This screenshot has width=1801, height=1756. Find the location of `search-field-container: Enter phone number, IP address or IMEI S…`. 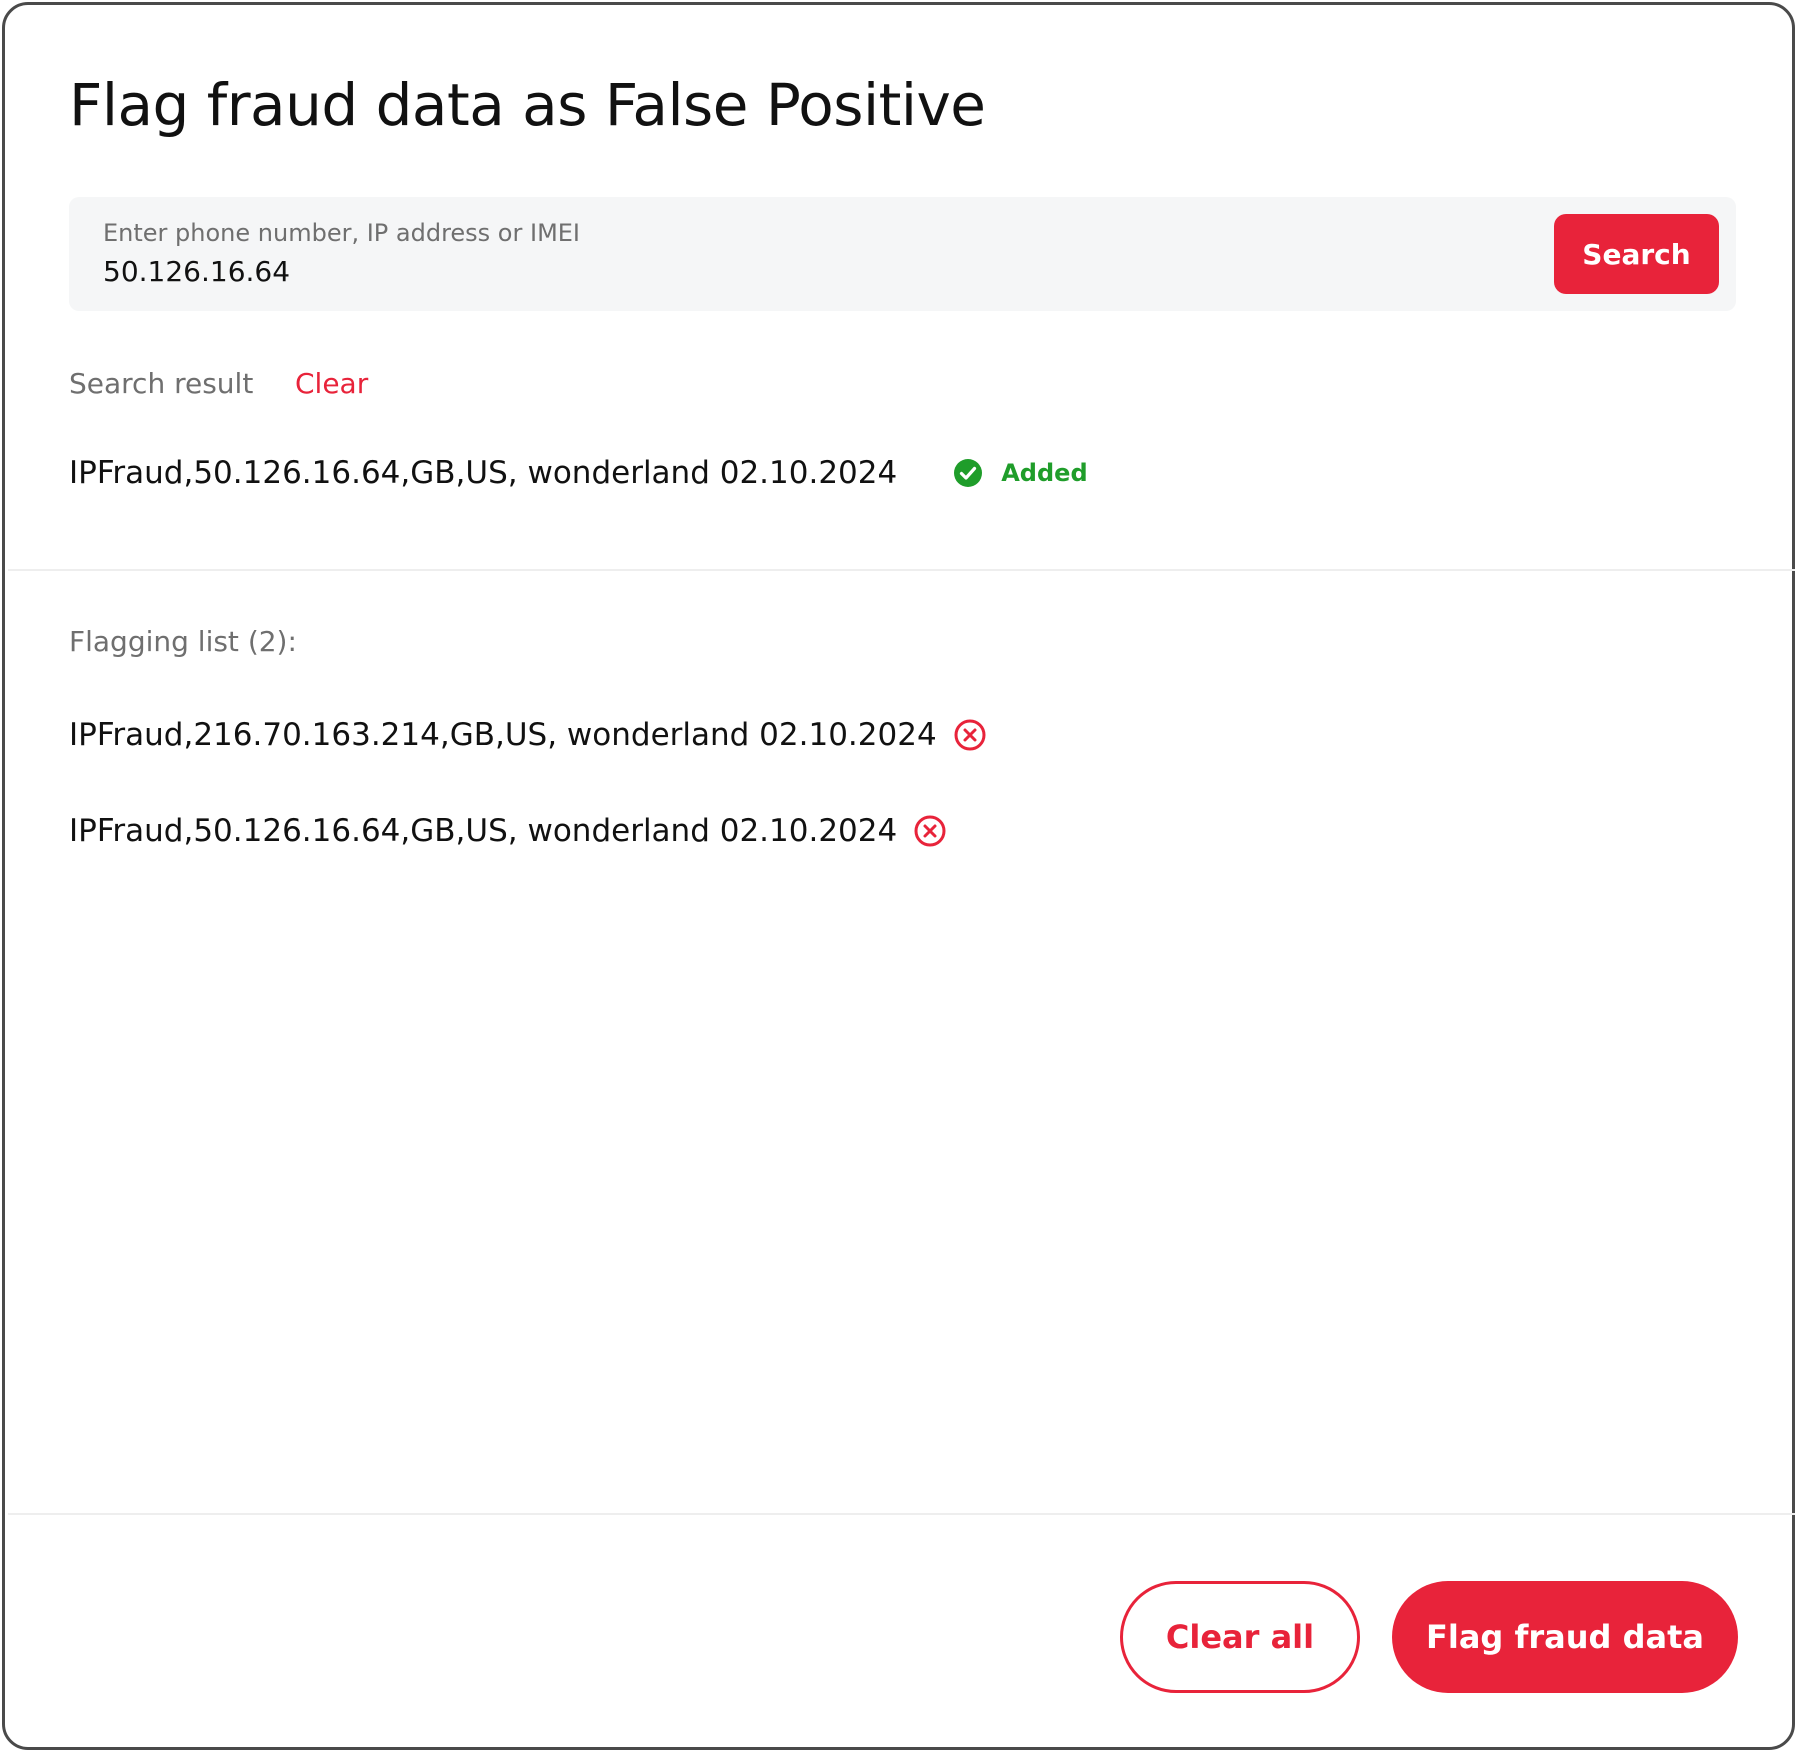

search-field-container: Enter phone number, IP address or IMEI S… is located at coordinates (902, 254).